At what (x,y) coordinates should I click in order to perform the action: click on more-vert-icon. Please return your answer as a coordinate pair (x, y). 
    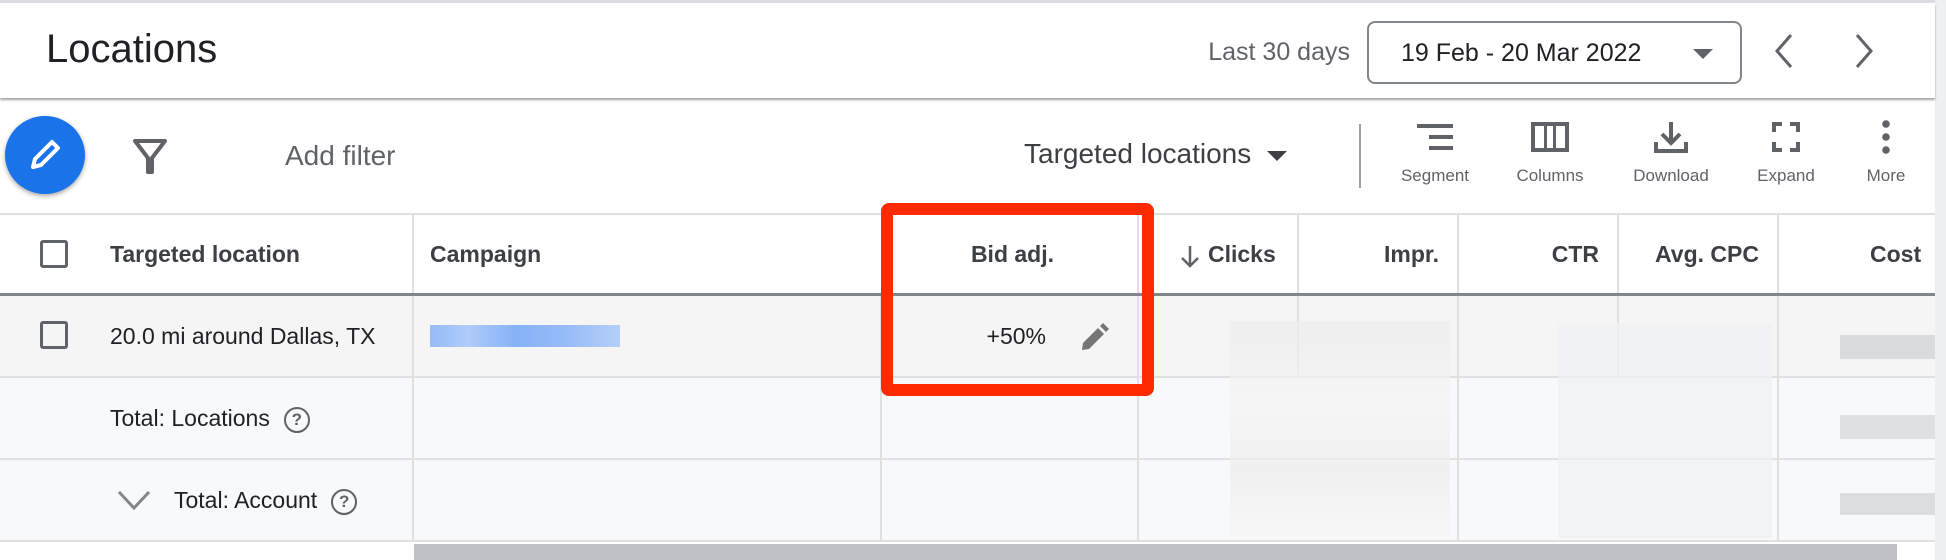
    Looking at the image, I should click on (1886, 137).